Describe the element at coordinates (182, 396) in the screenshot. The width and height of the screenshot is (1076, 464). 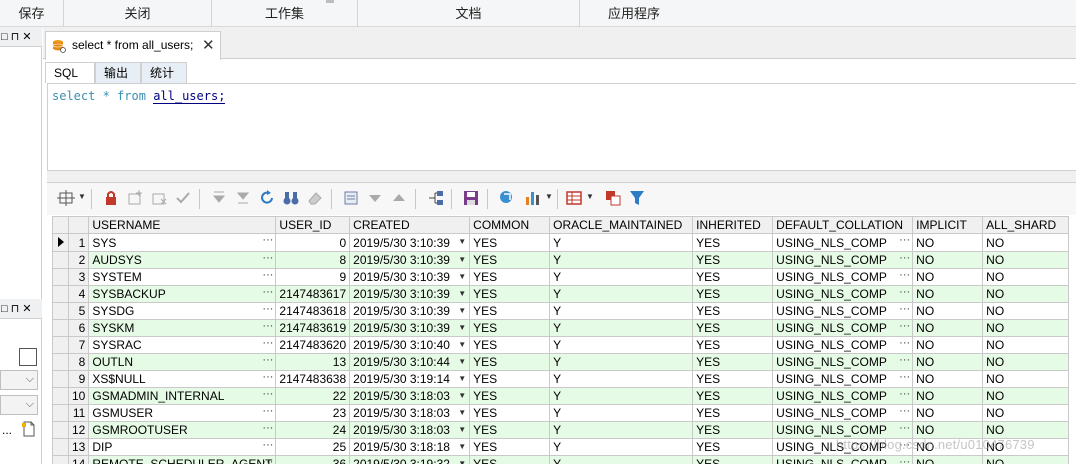
I see `cell-username: GSMADMIN_INTERNAL ···` at that location.